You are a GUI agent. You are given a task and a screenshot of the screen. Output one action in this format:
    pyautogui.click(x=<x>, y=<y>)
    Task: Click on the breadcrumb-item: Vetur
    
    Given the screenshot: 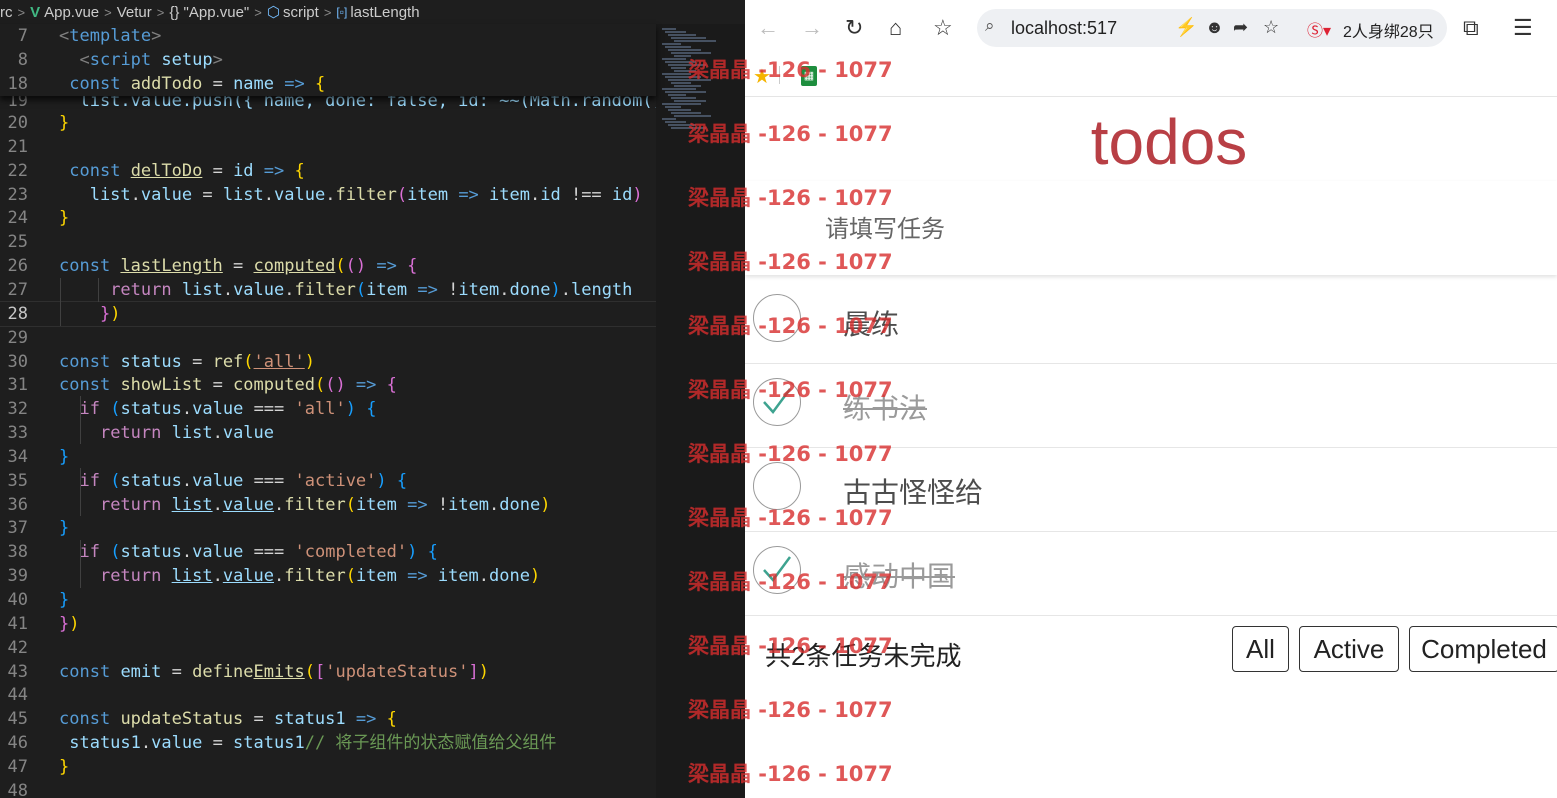 What is the action you would take?
    pyautogui.click(x=134, y=12)
    